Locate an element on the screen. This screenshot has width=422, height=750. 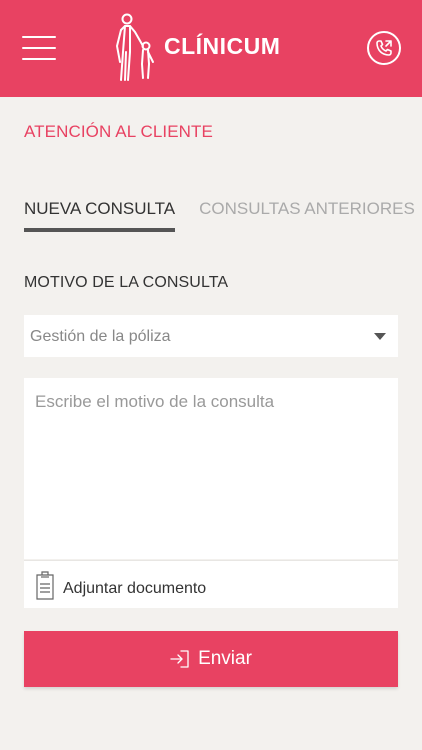
menu-button is located at coordinates (39, 49).